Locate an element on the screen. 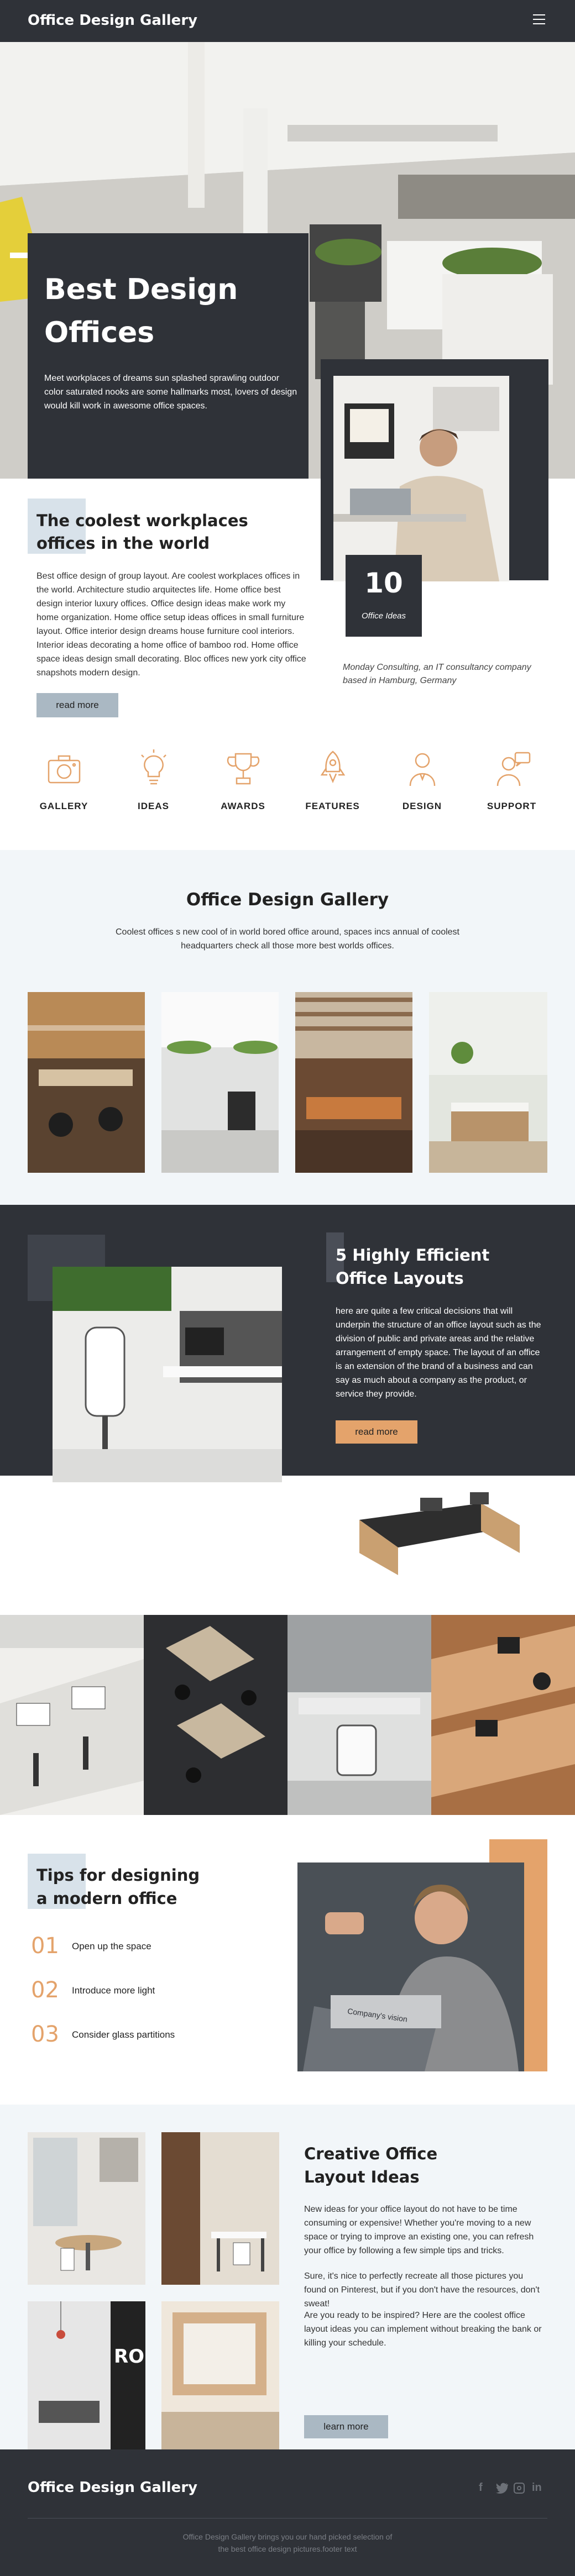 This screenshot has width=575, height=2576. rocket-icon is located at coordinates (333, 770).